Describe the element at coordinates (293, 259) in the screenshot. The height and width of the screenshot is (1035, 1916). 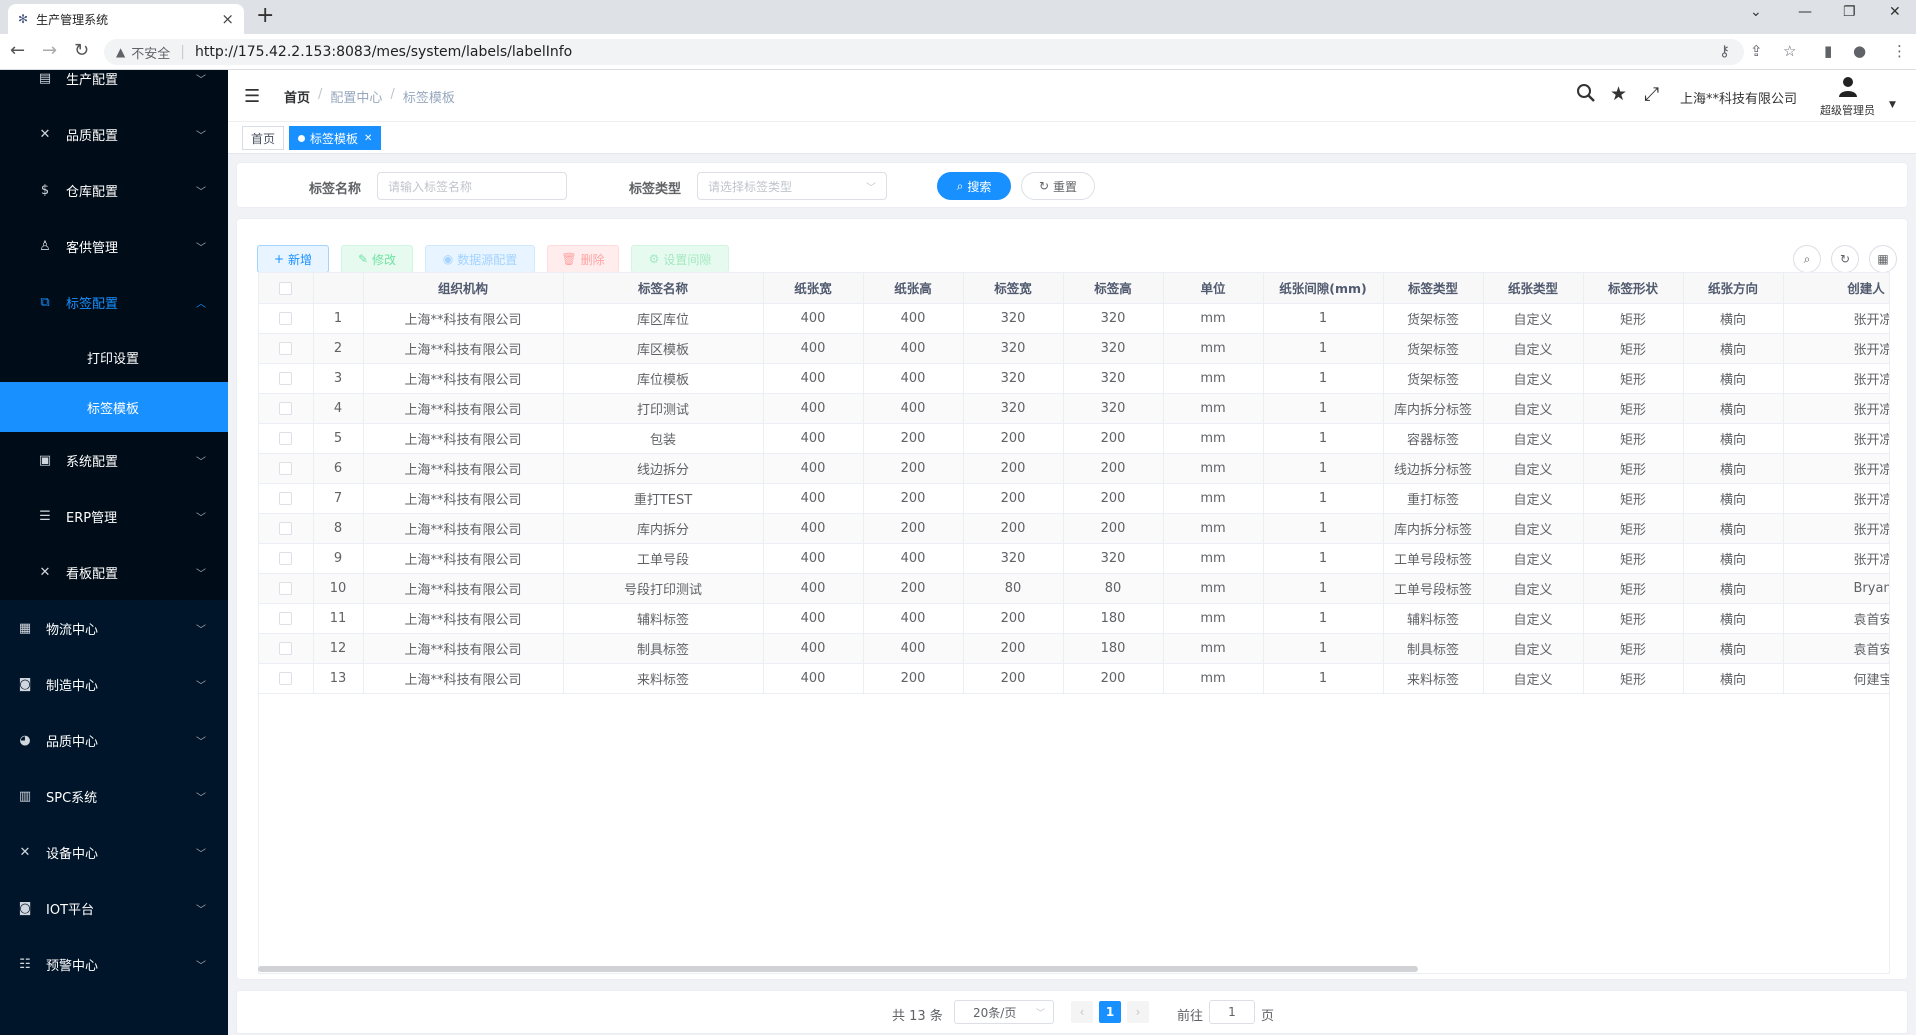
I see `add-button: + 新增` at that location.